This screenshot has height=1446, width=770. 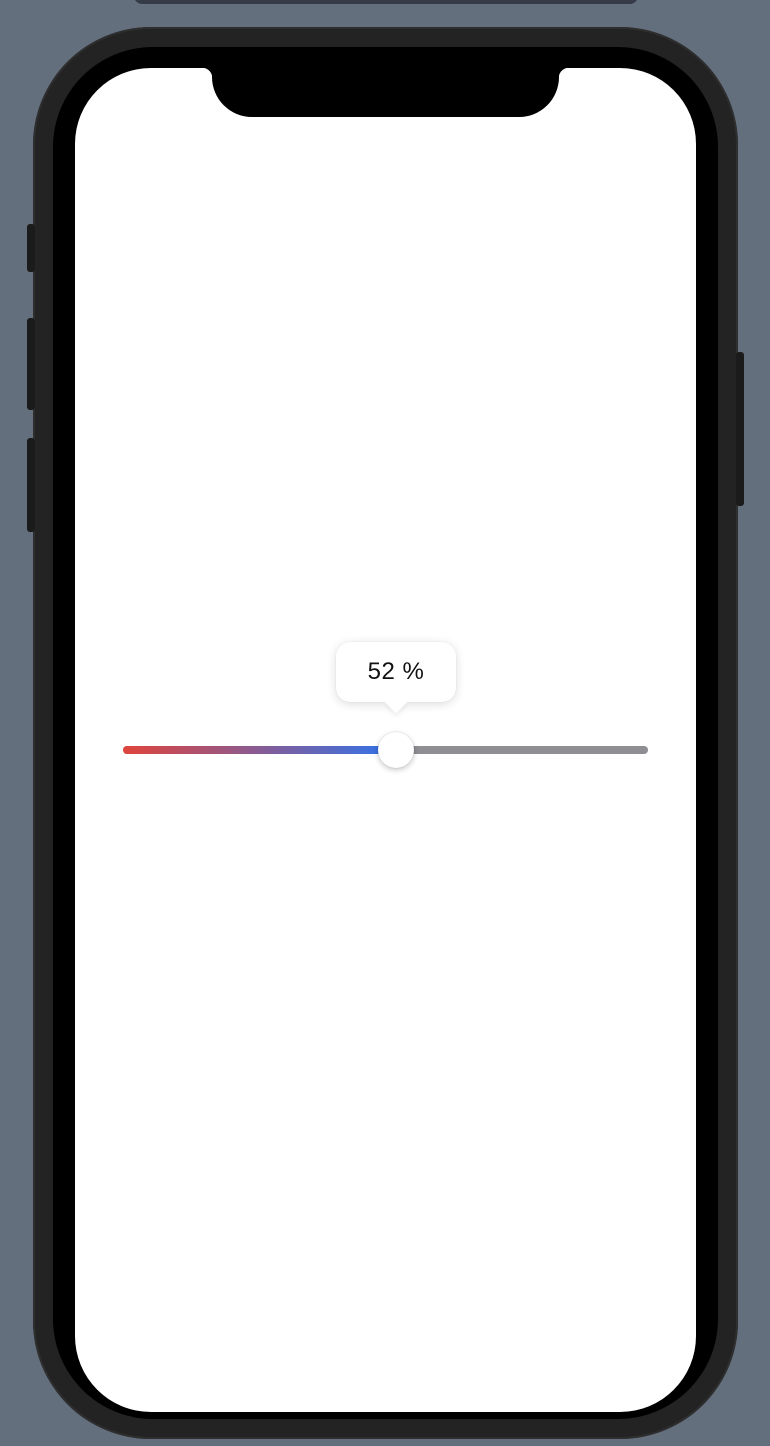 I want to click on slider-thumb, so click(x=396, y=750).